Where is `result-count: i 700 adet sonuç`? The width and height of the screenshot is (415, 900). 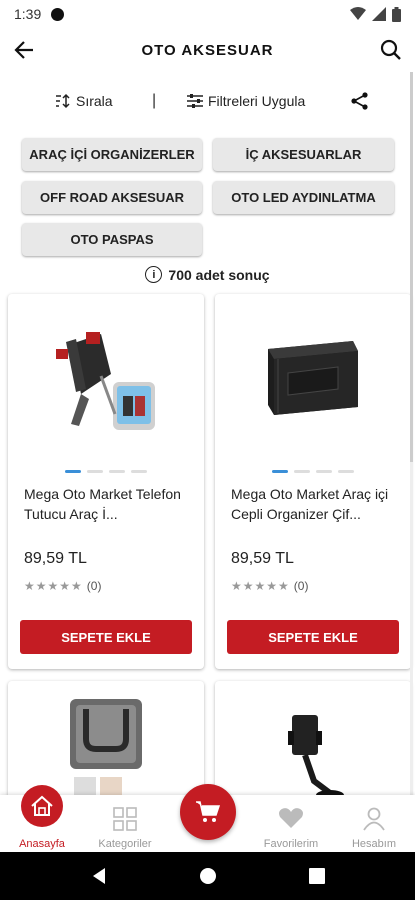
result-count: i 700 adet sonuç is located at coordinates (207, 274).